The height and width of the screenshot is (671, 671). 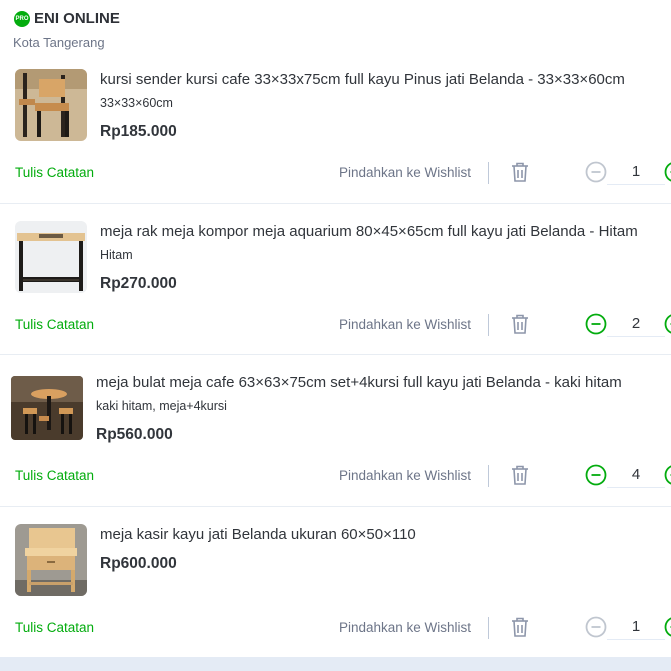 I want to click on product-price: Rp560.000, so click(x=134, y=434).